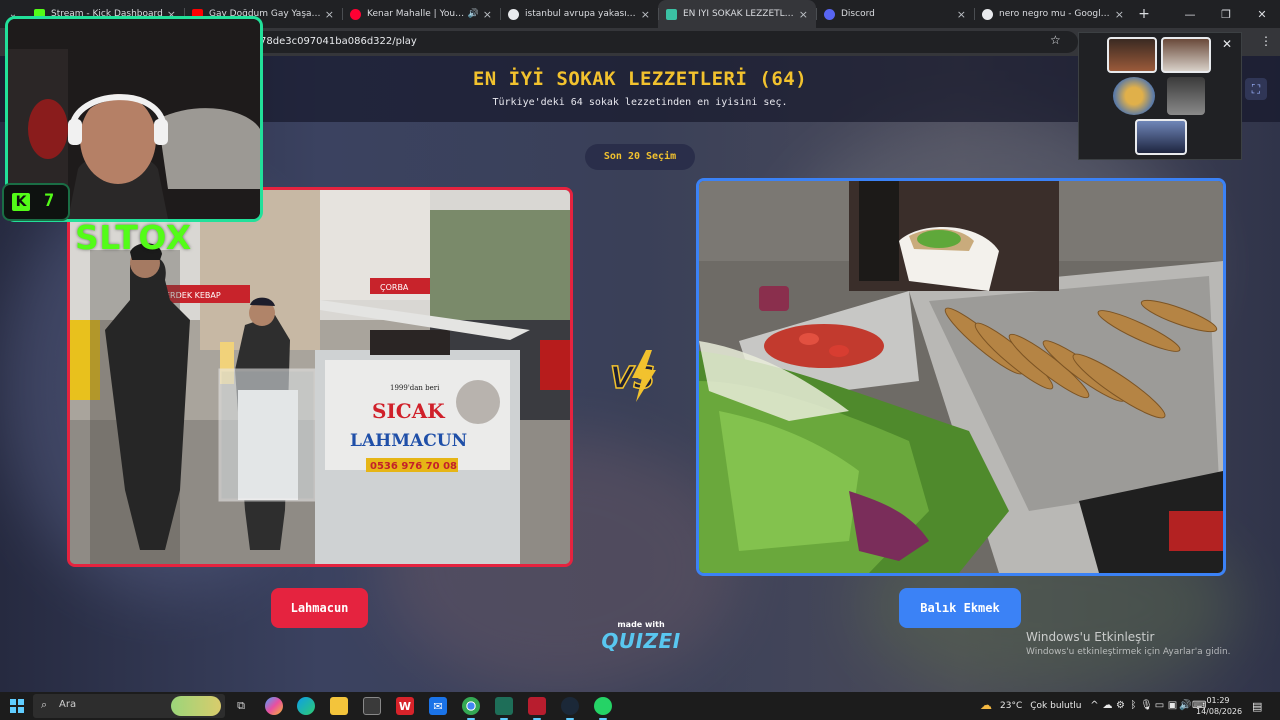  Describe the element at coordinates (1185, 705) in the screenshot. I see `volume-icon: 🔊` at that location.